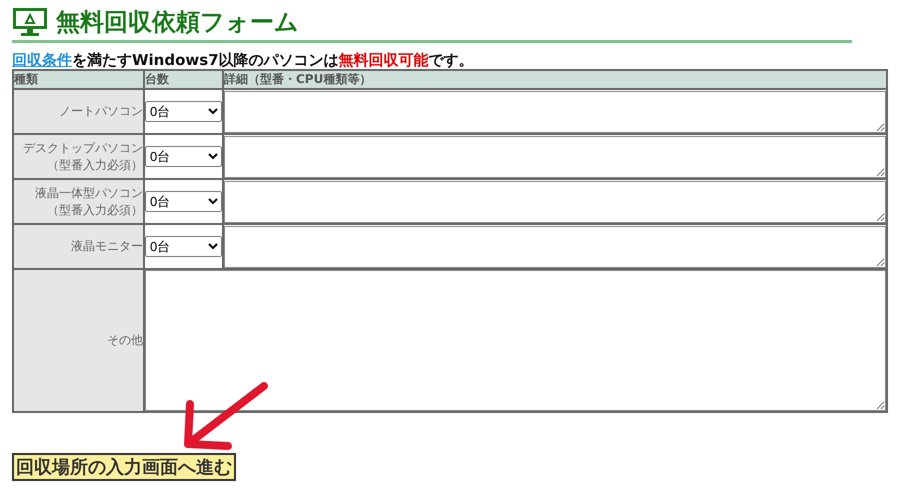 This screenshot has width=901, height=494. What do you see at coordinates (78, 79) in the screenshot?
I see `column-header: 種類` at bounding box center [78, 79].